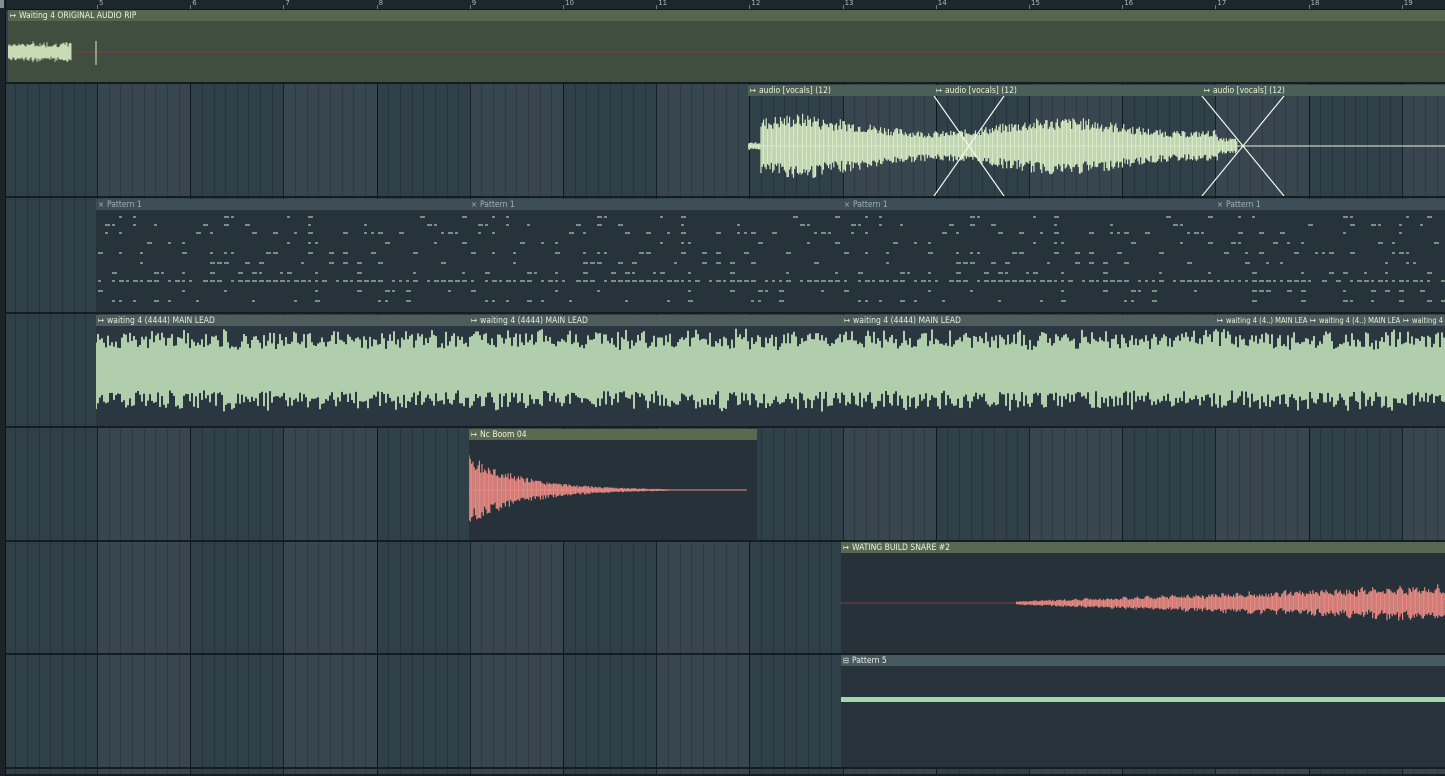 The width and height of the screenshot is (1445, 776). What do you see at coordinates (1143, 597) in the screenshot?
I see `clip-build-snare: ↦ WATING BUILD SNARE #2` at bounding box center [1143, 597].